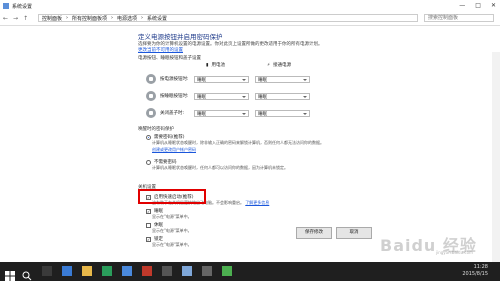  Describe the element at coordinates (480, 267) in the screenshot. I see `clock-time: 11:28` at that location.